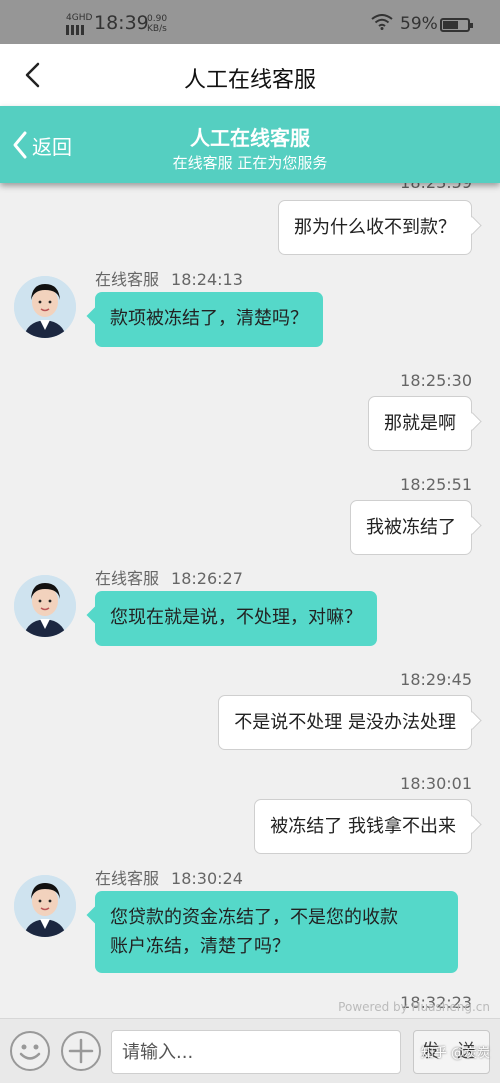  Describe the element at coordinates (382, 24) in the screenshot. I see `wifi-icon` at that location.